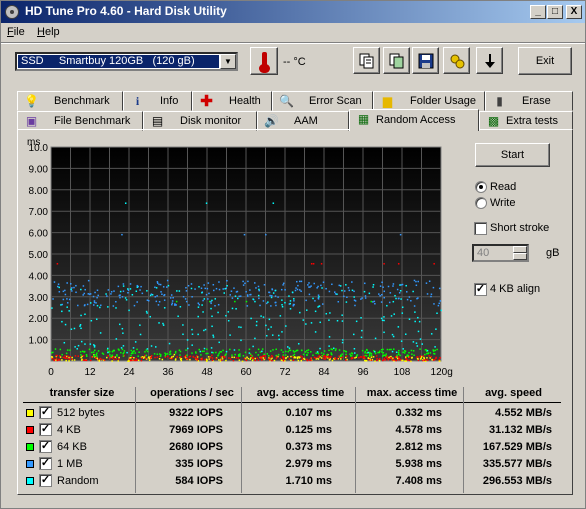  Describe the element at coordinates (232, 101) in the screenshot. I see `tab-health: ✚ Health` at that location.